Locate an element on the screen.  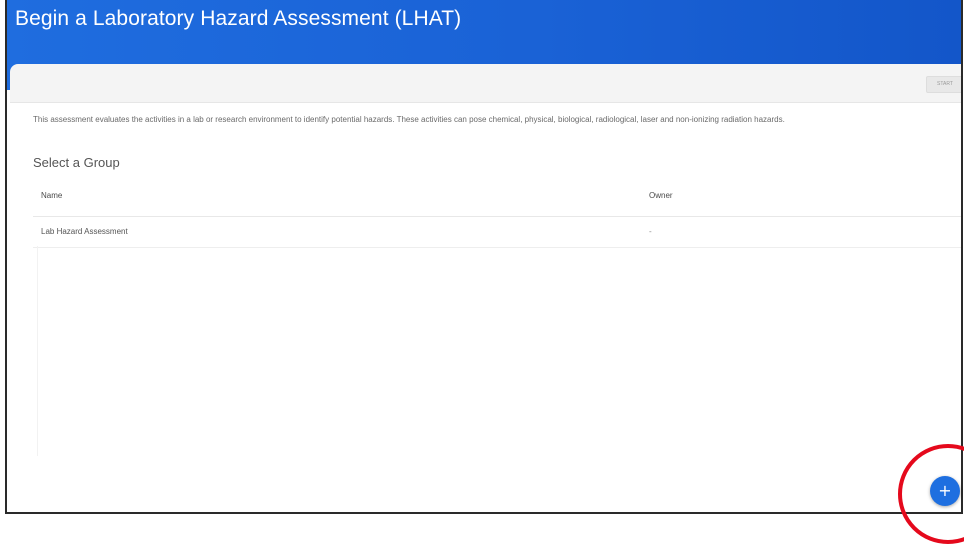
table-empty-area is located at coordinates (42, 351).